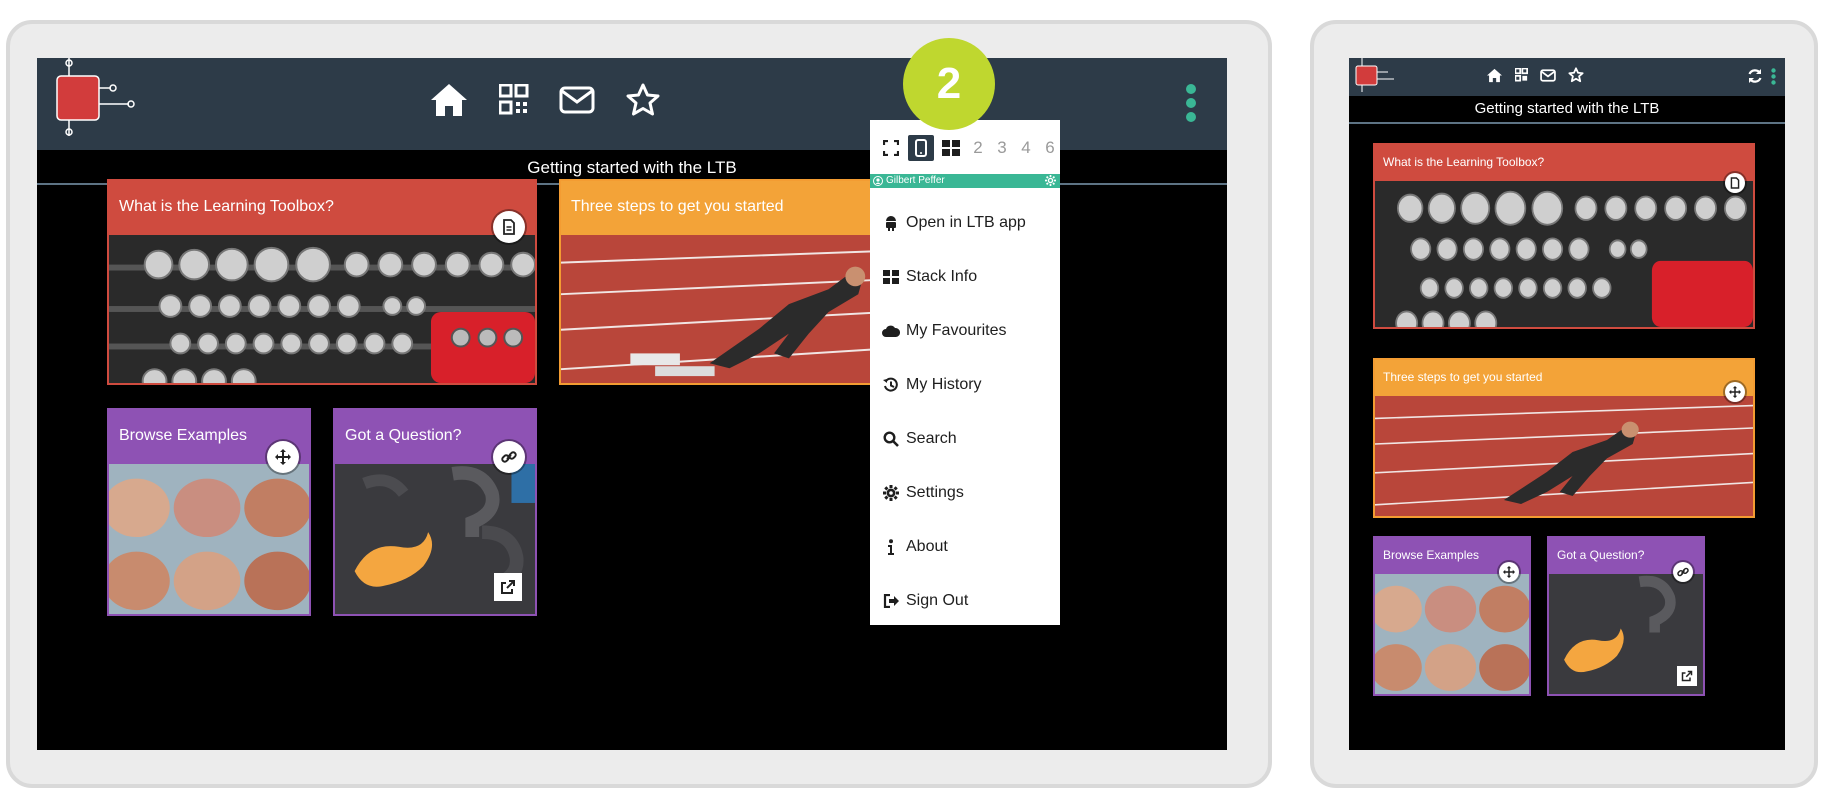 The image size is (1826, 802). Describe the element at coordinates (1564, 456) in the screenshot. I see `sprinter-image` at that location.